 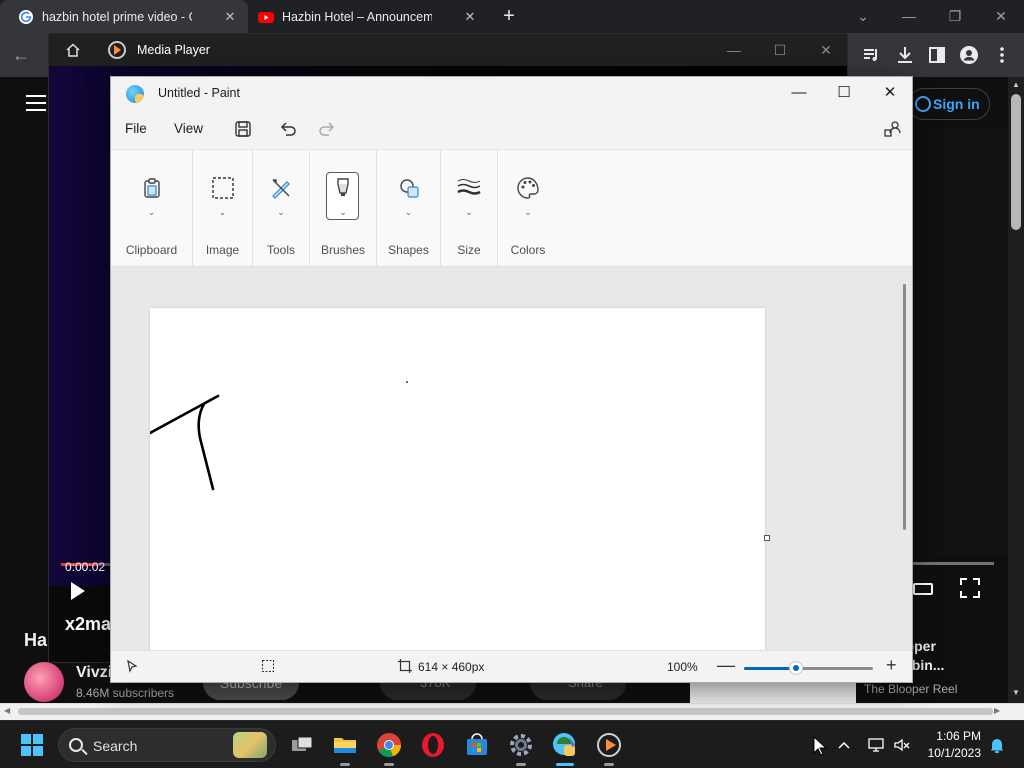 What do you see at coordinates (872, 55) in the screenshot?
I see `media-queue-icon` at bounding box center [872, 55].